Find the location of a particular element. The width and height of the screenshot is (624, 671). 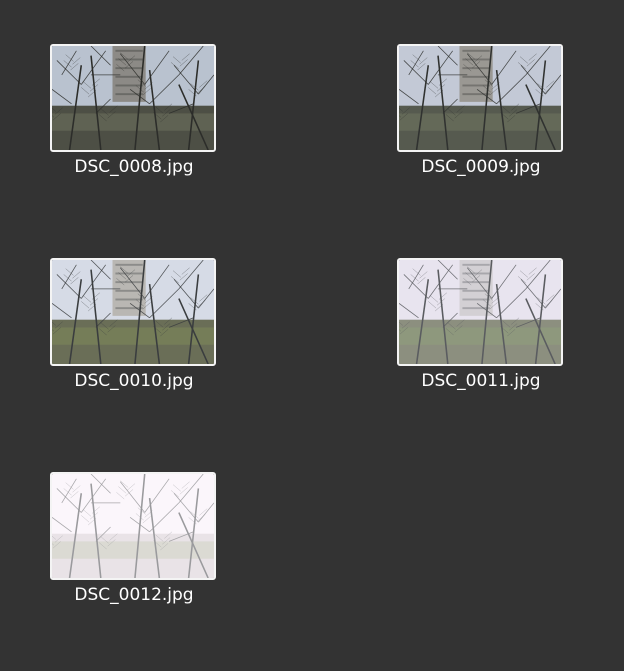

file-name: DSC_0011.jpg is located at coordinates (481, 381).